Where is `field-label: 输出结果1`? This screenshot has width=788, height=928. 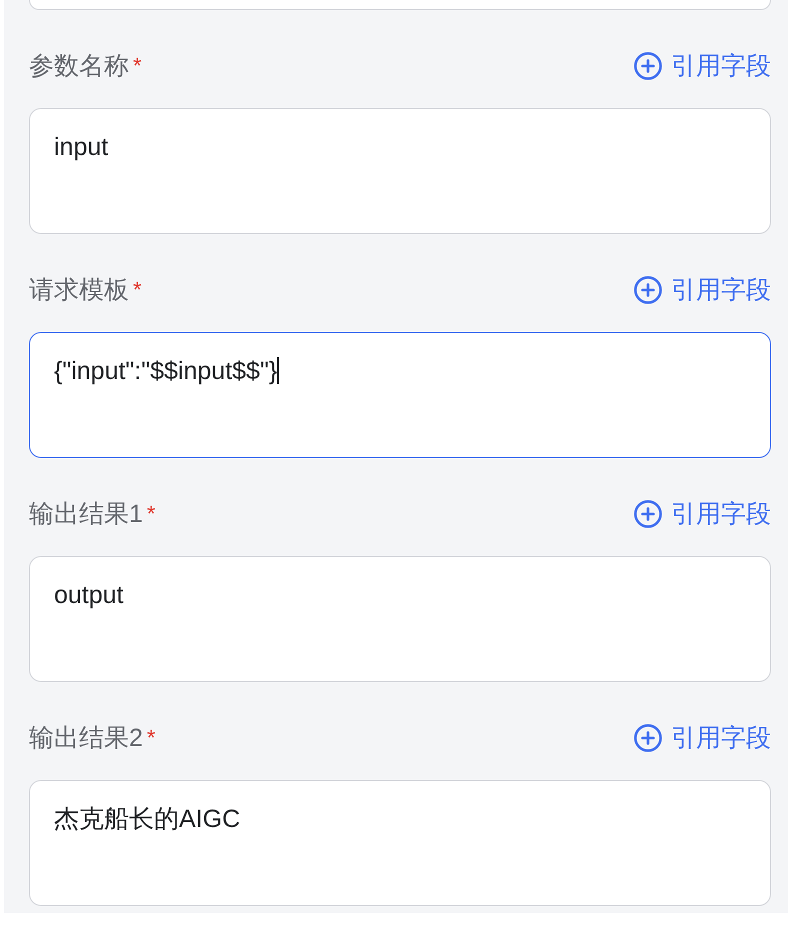 field-label: 输出结果1 is located at coordinates (86, 514).